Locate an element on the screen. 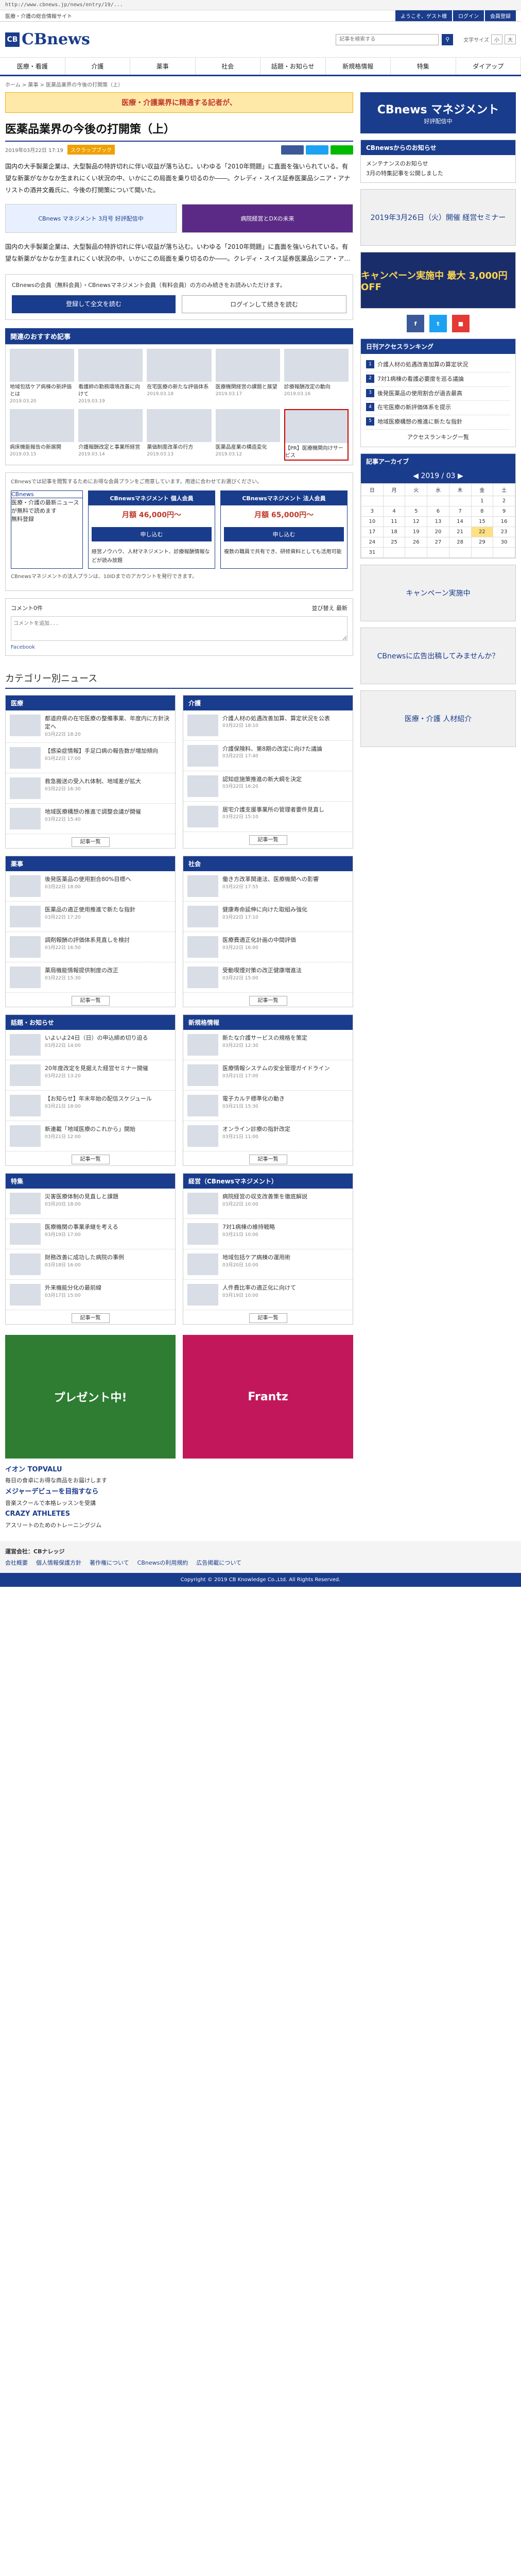 The height and width of the screenshot is (2576, 521). calendar-day: 23 is located at coordinates (504, 531).